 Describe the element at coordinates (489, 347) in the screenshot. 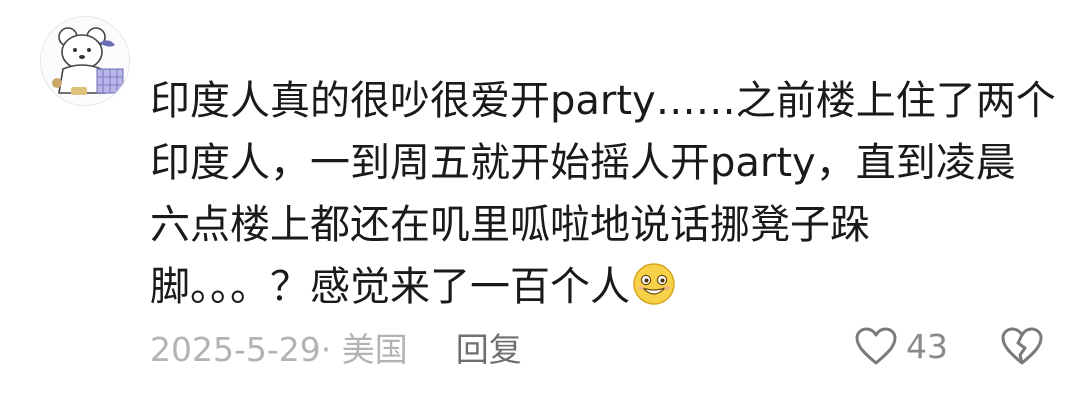

I see `reply-button: 回复` at that location.